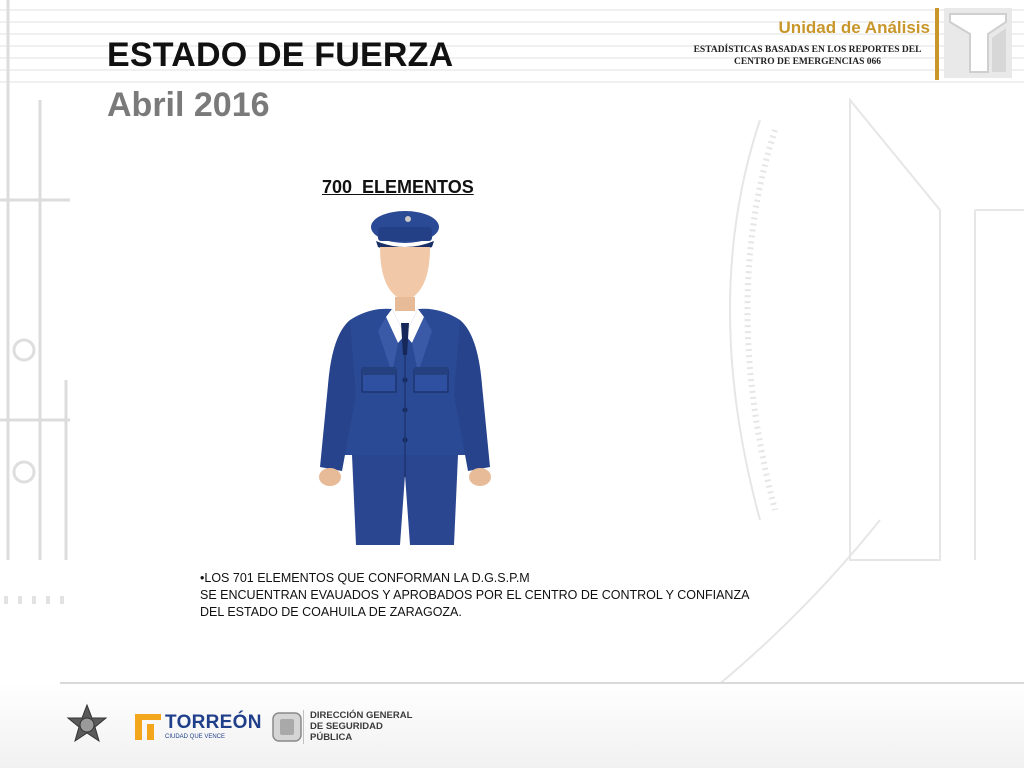  I want to click on dgsp-name: DIRECCIÓN GENERAL DE SEGURIDAD PÚBLICA, so click(370, 726).